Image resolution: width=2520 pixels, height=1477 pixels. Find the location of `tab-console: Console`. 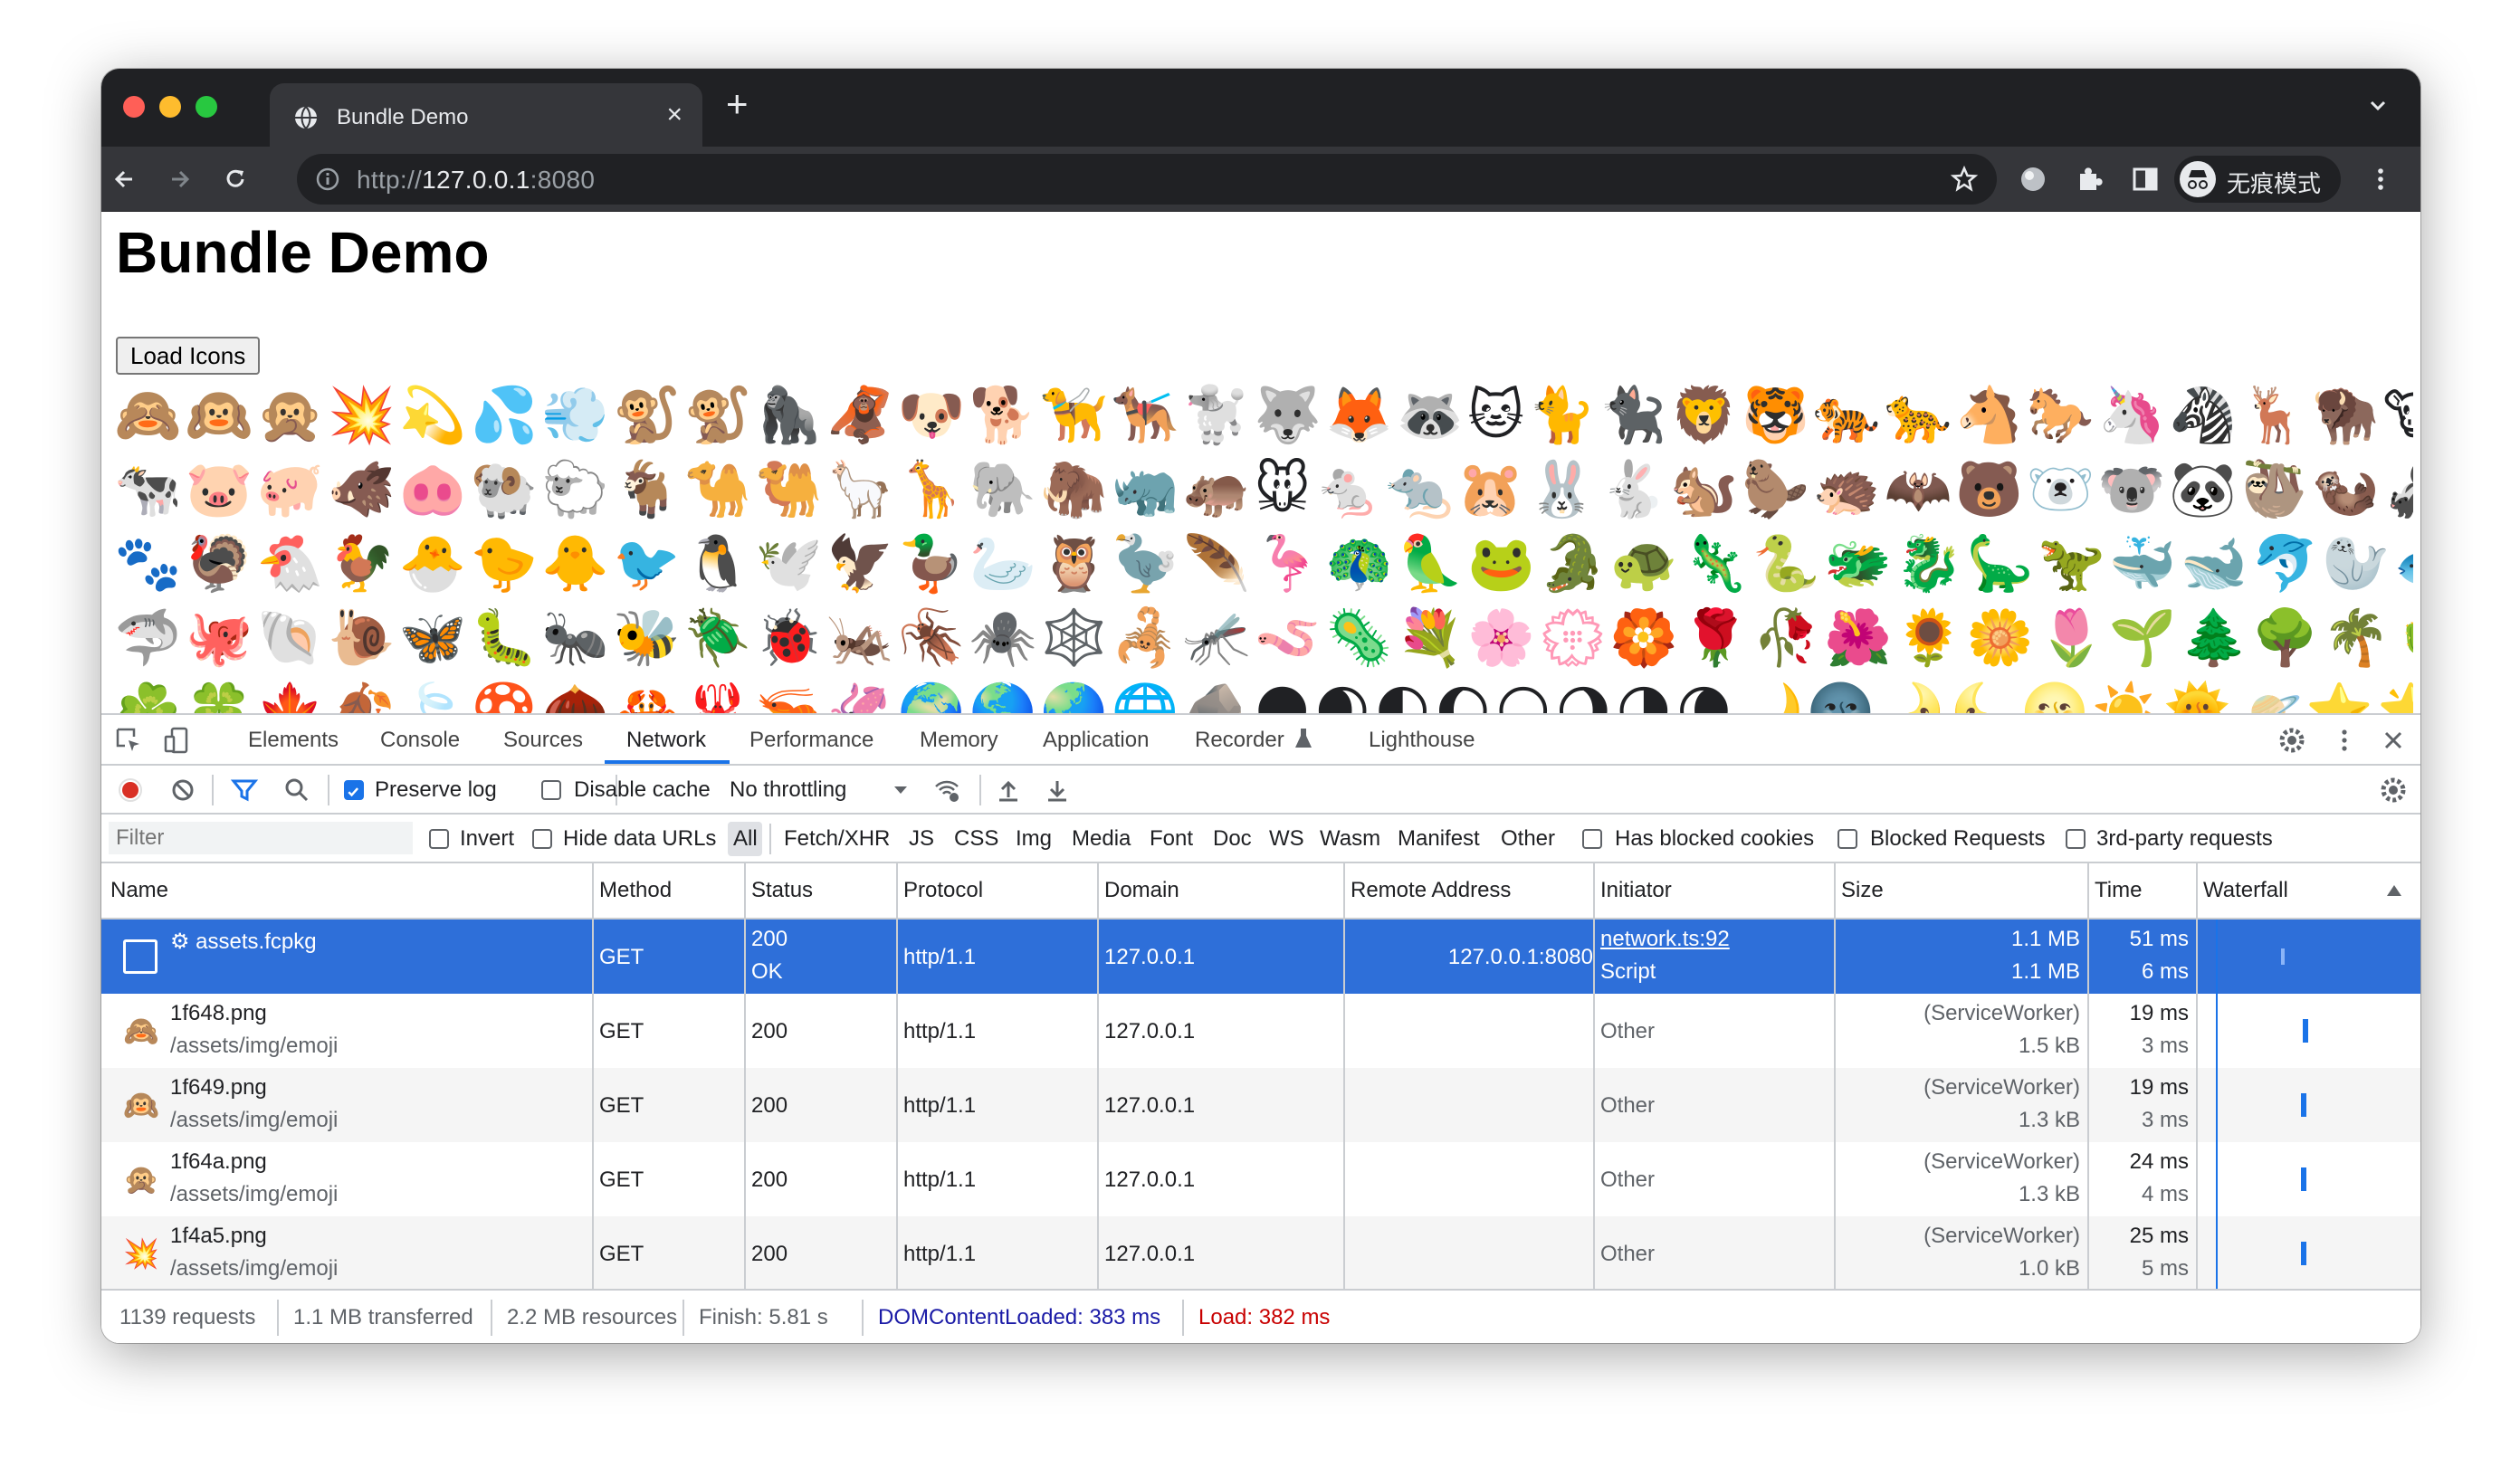

tab-console: Console is located at coordinates (420, 740).